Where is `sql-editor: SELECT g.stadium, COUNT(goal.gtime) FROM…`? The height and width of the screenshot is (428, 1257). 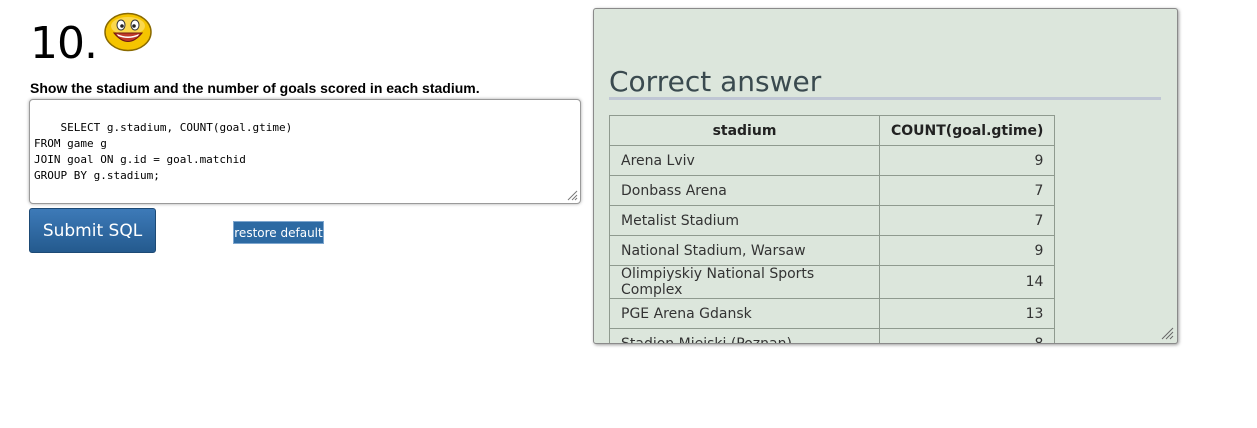
sql-editor: SELECT g.stadium, COUNT(goal.gtime) FROM… is located at coordinates (305, 151).